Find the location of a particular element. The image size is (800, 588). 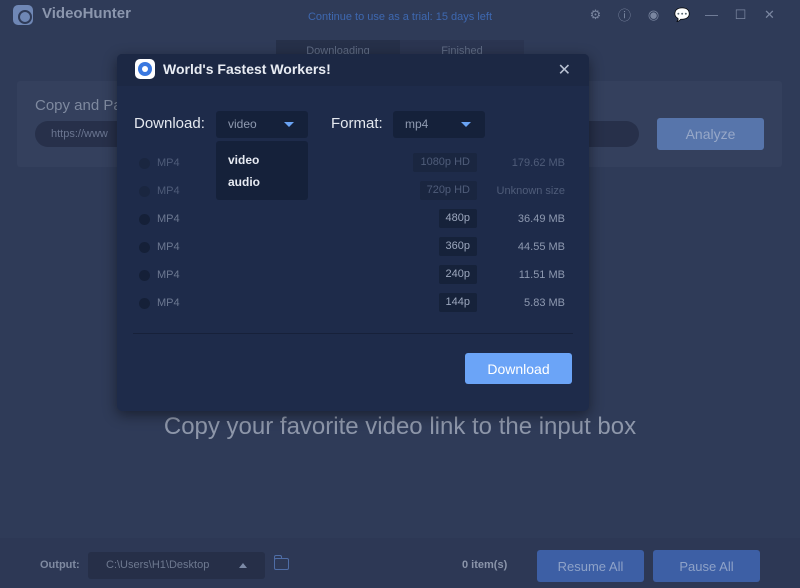

quality-row: MP4 480p 36.49 MB is located at coordinates (354, 220).